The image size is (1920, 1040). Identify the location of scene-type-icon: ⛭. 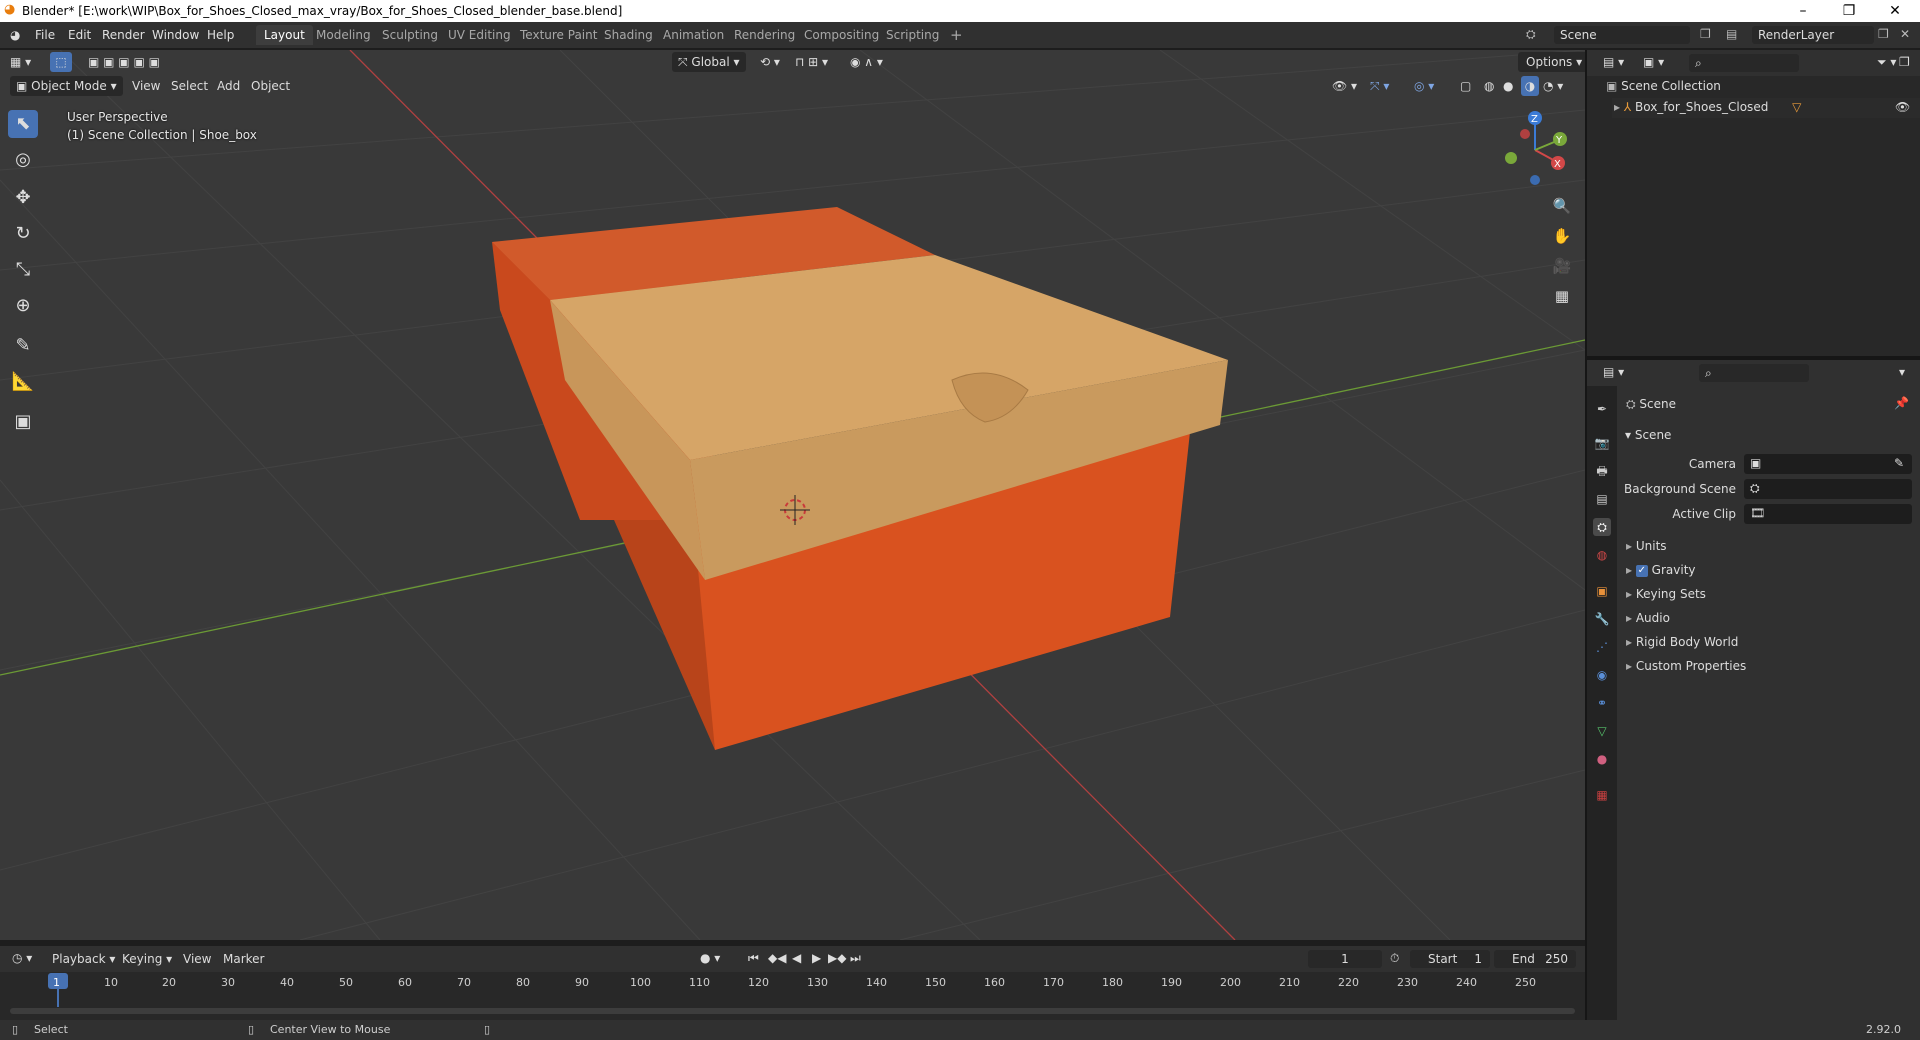
(1531, 34).